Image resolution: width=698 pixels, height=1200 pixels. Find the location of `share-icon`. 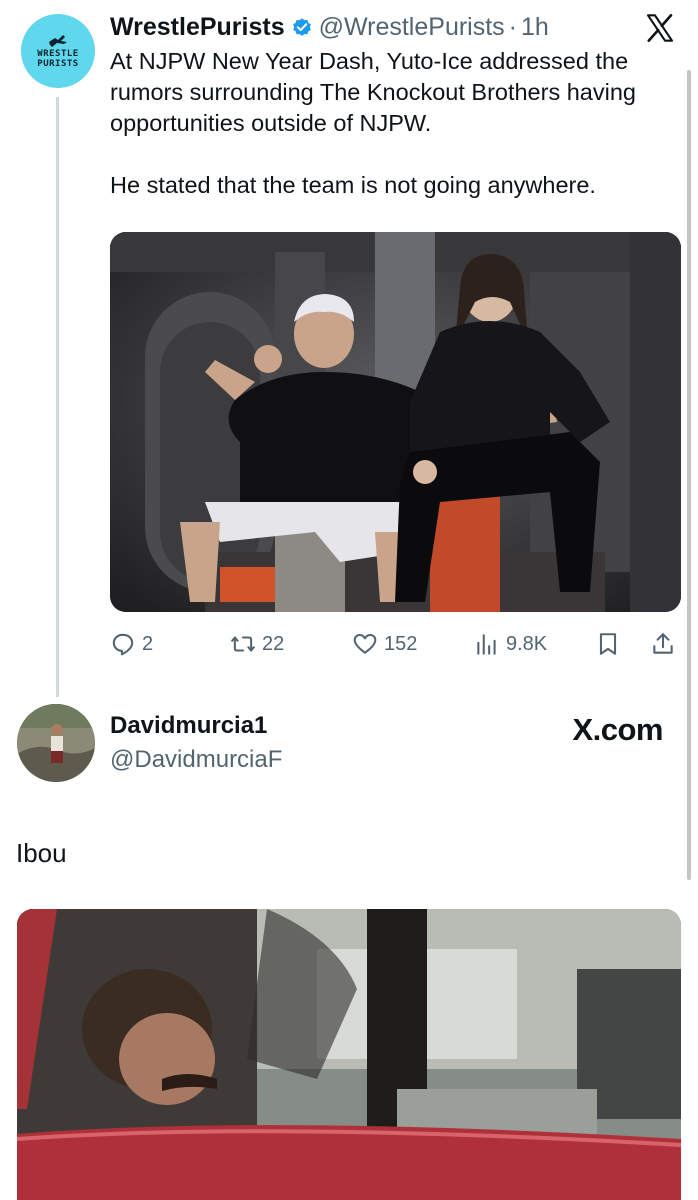

share-icon is located at coordinates (663, 643).